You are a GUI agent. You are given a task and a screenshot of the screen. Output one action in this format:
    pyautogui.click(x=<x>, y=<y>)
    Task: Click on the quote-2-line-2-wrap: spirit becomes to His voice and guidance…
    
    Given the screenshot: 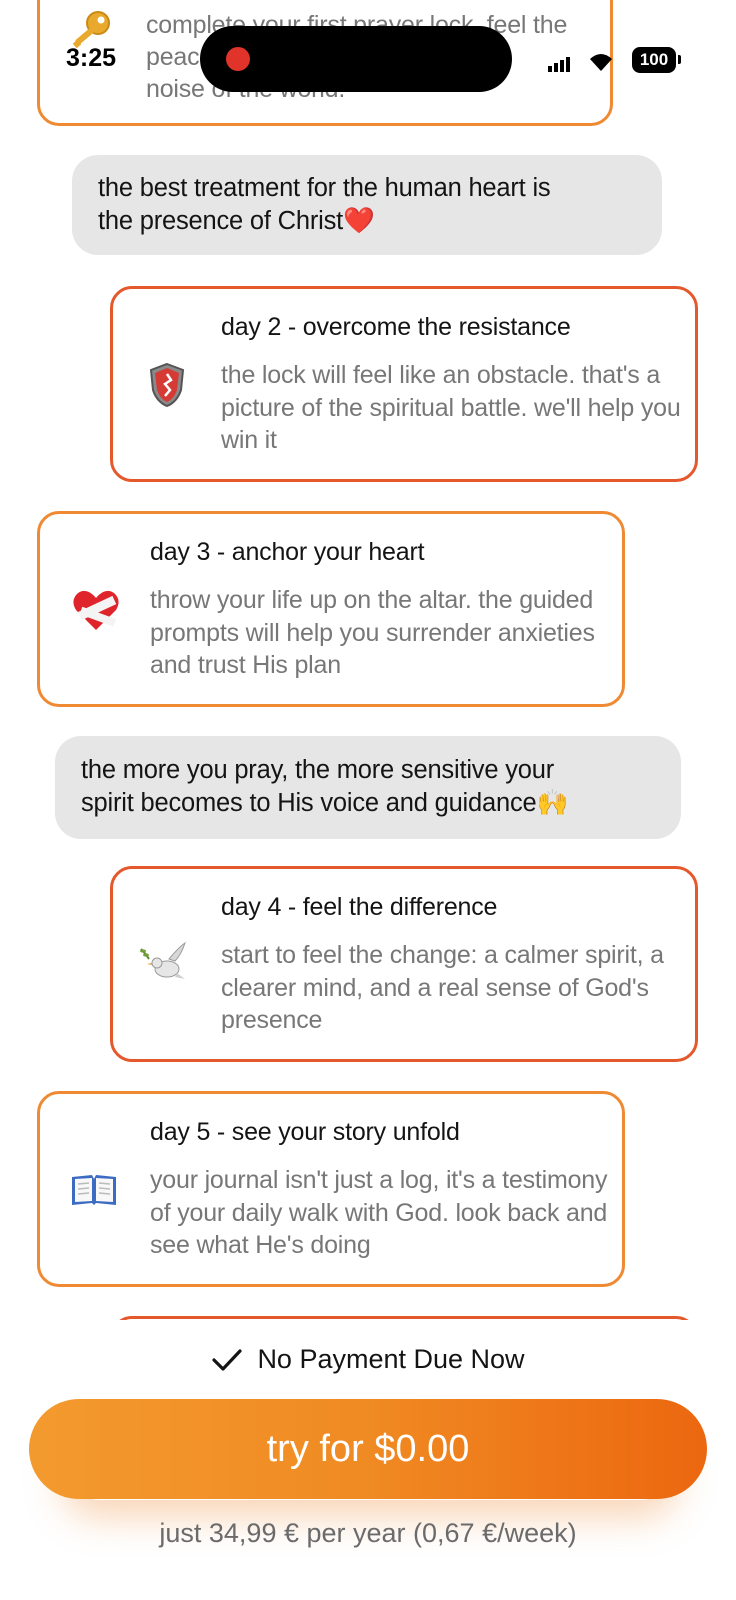 What is the action you would take?
    pyautogui.click(x=324, y=803)
    